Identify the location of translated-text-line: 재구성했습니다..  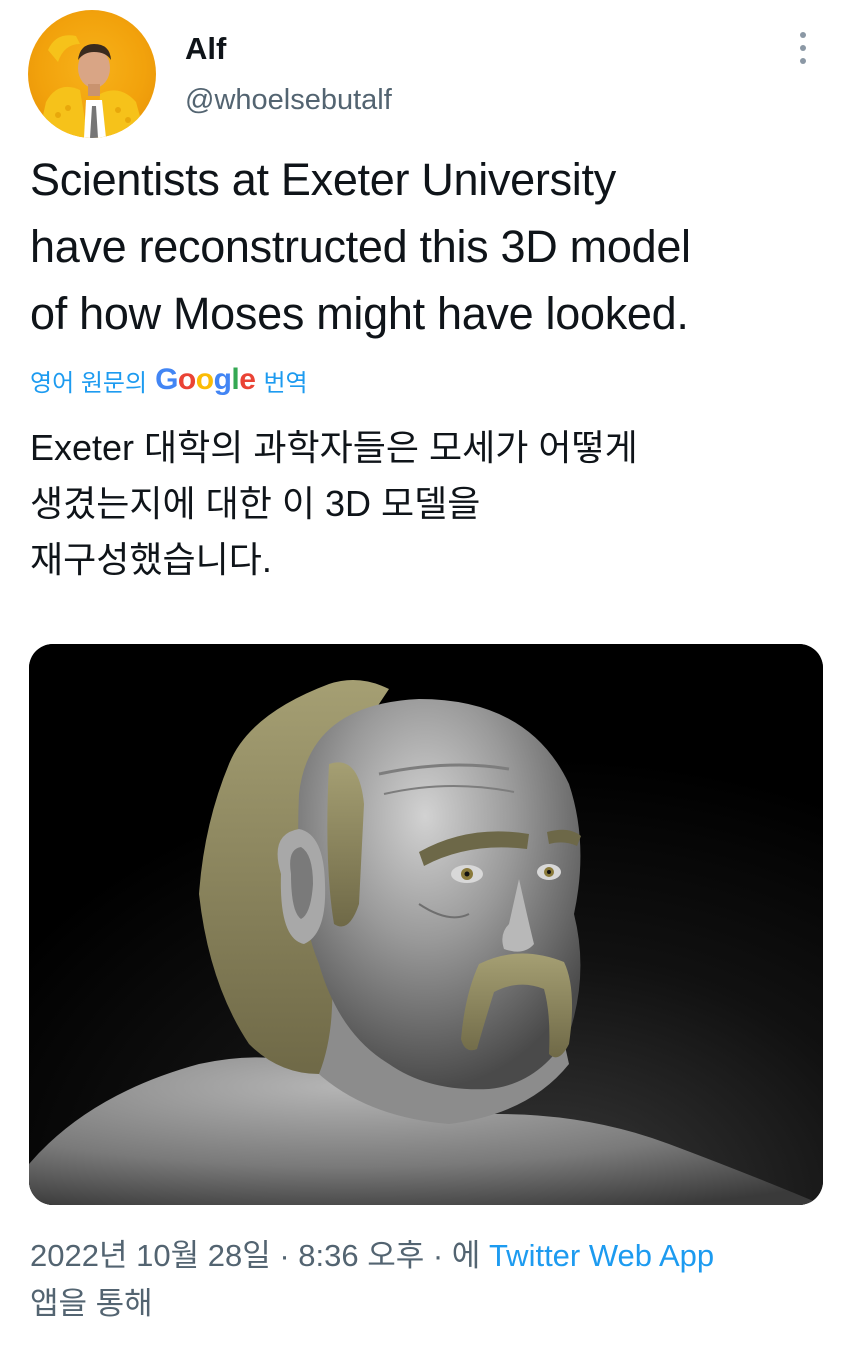
(151, 559).